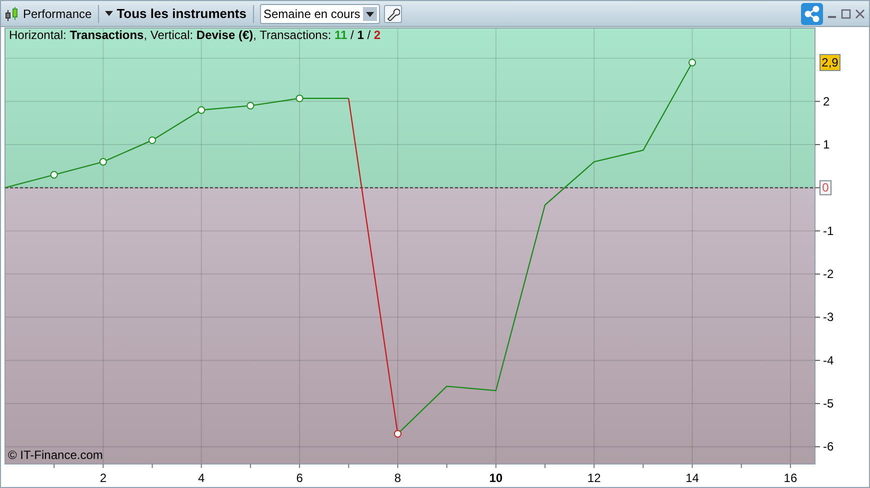 The height and width of the screenshot is (488, 870). What do you see at coordinates (103, 478) in the screenshot?
I see `x-tick-label: 2` at bounding box center [103, 478].